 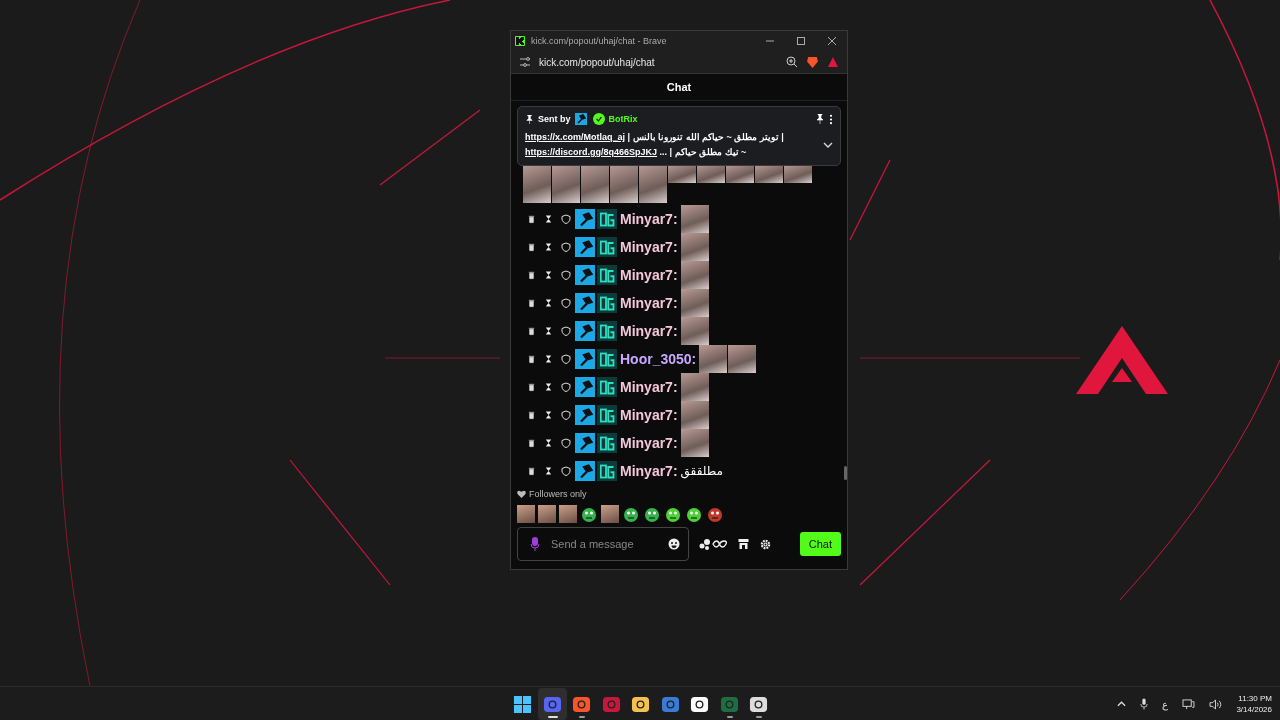 What do you see at coordinates (743, 544) in the screenshot?
I see `store-icon` at bounding box center [743, 544].